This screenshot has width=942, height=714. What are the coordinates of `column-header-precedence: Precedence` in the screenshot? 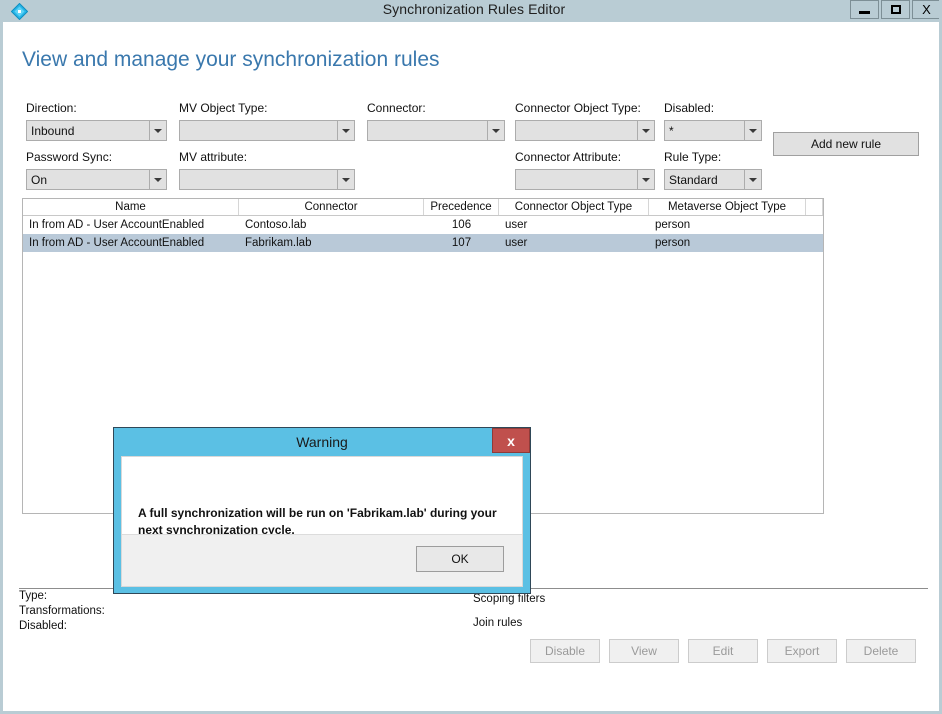 It's located at (461, 207).